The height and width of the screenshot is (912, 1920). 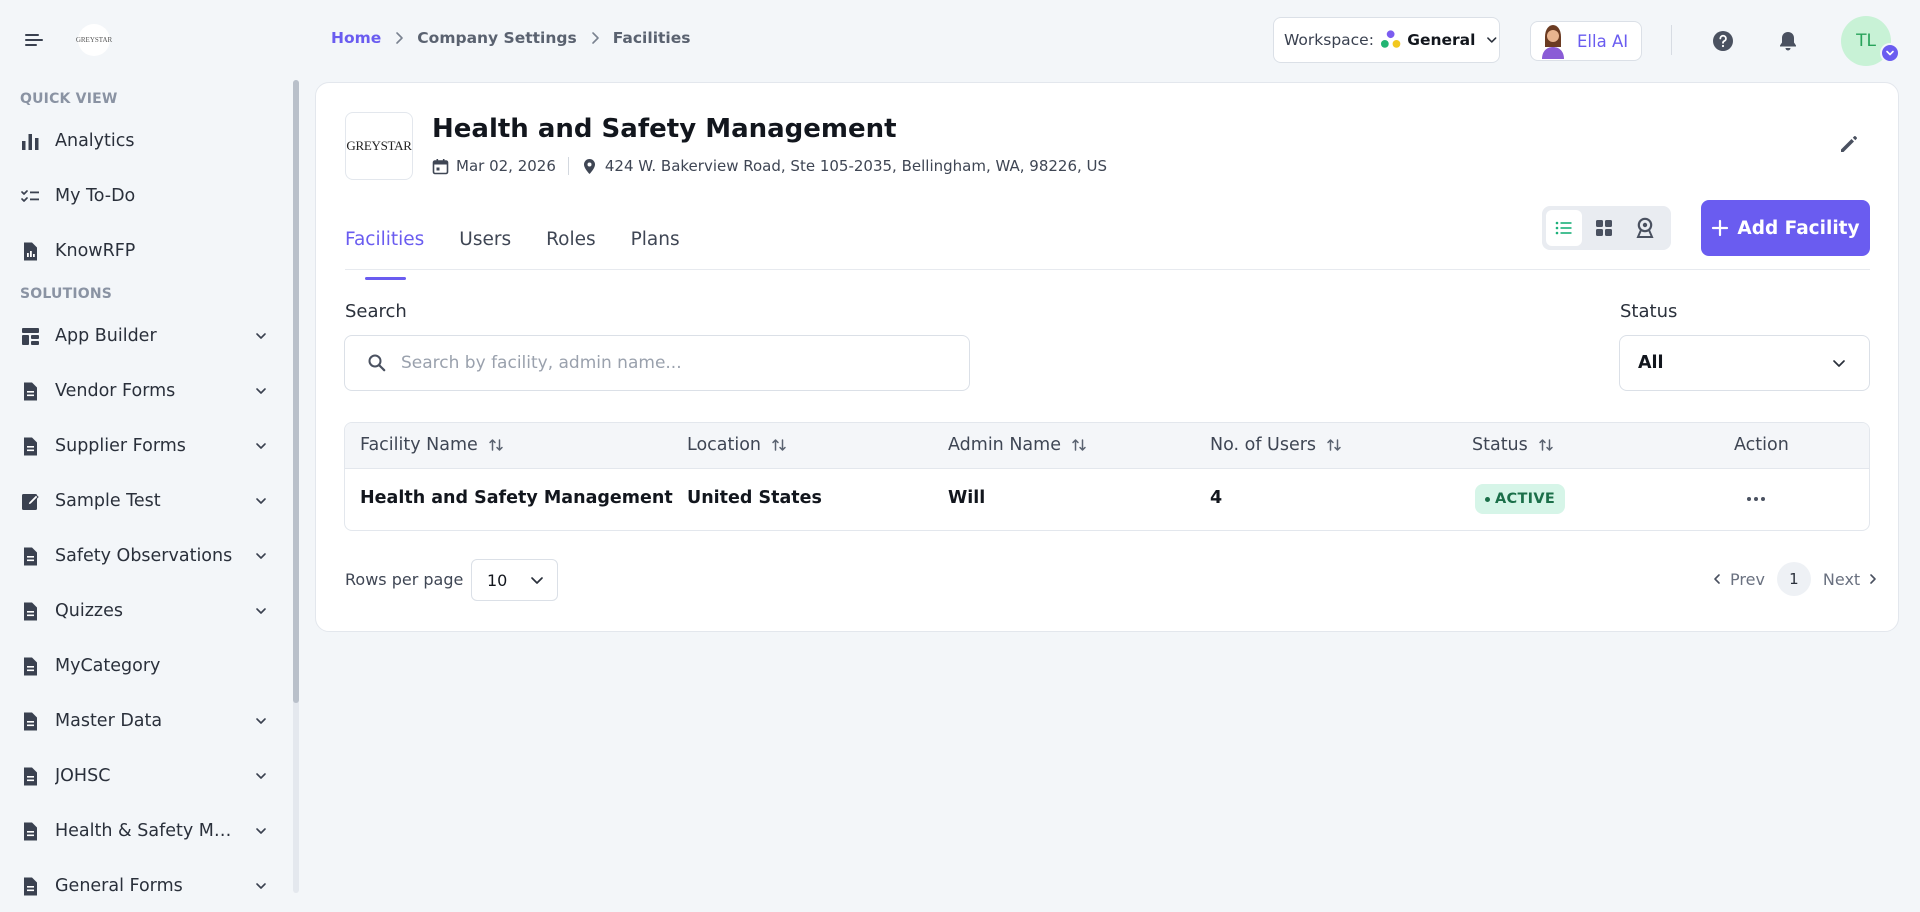 I want to click on breadcrumb-company-settings: Company Settings, so click(x=496, y=38).